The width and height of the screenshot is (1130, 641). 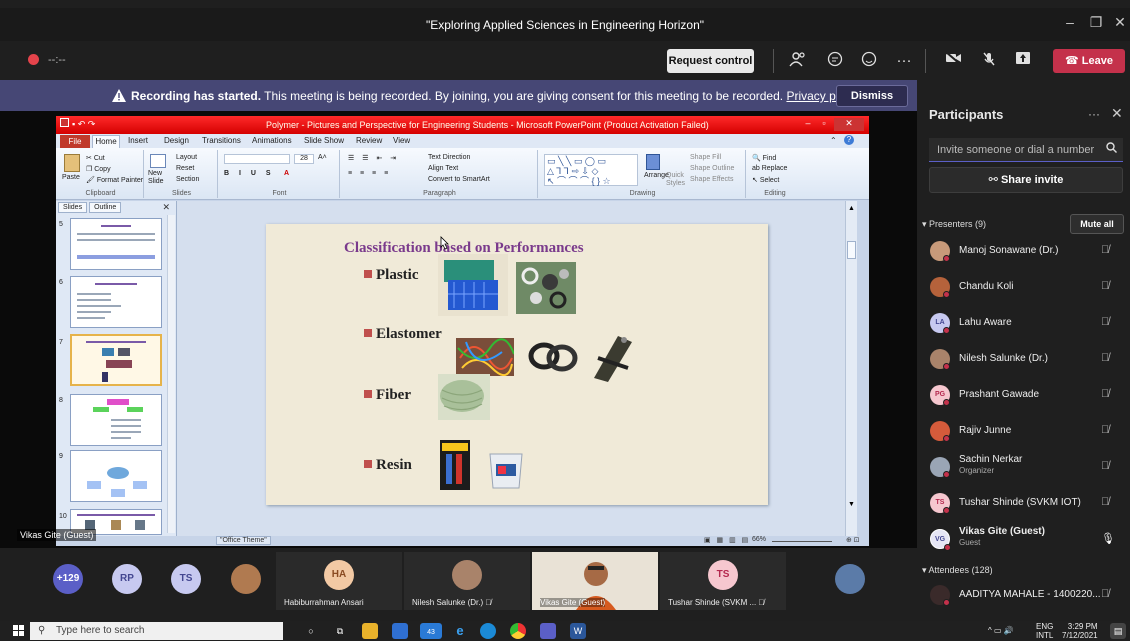 I want to click on avatar: RP, so click(x=127, y=579).